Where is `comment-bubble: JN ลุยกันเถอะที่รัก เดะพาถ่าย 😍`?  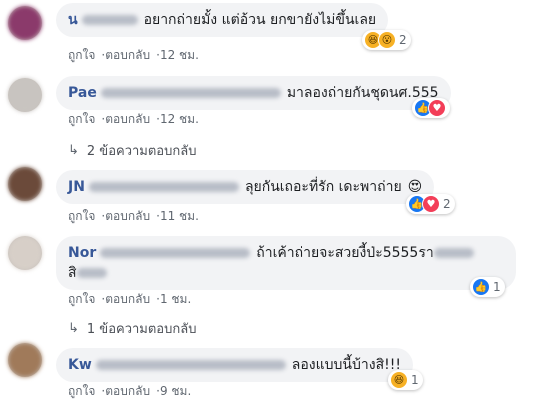 comment-bubble: JN ลุยกันเถอะที่รัก เดะพาถ่าย 😍 is located at coordinates (245, 187).